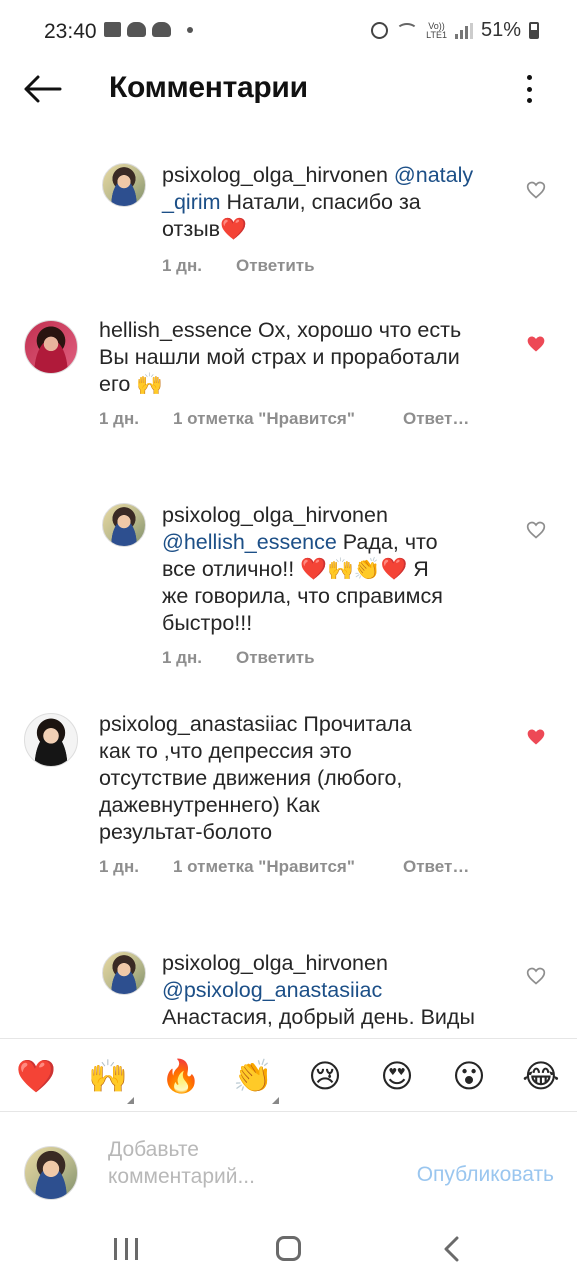  I want to click on back-arrow-icon, so click(42, 89).